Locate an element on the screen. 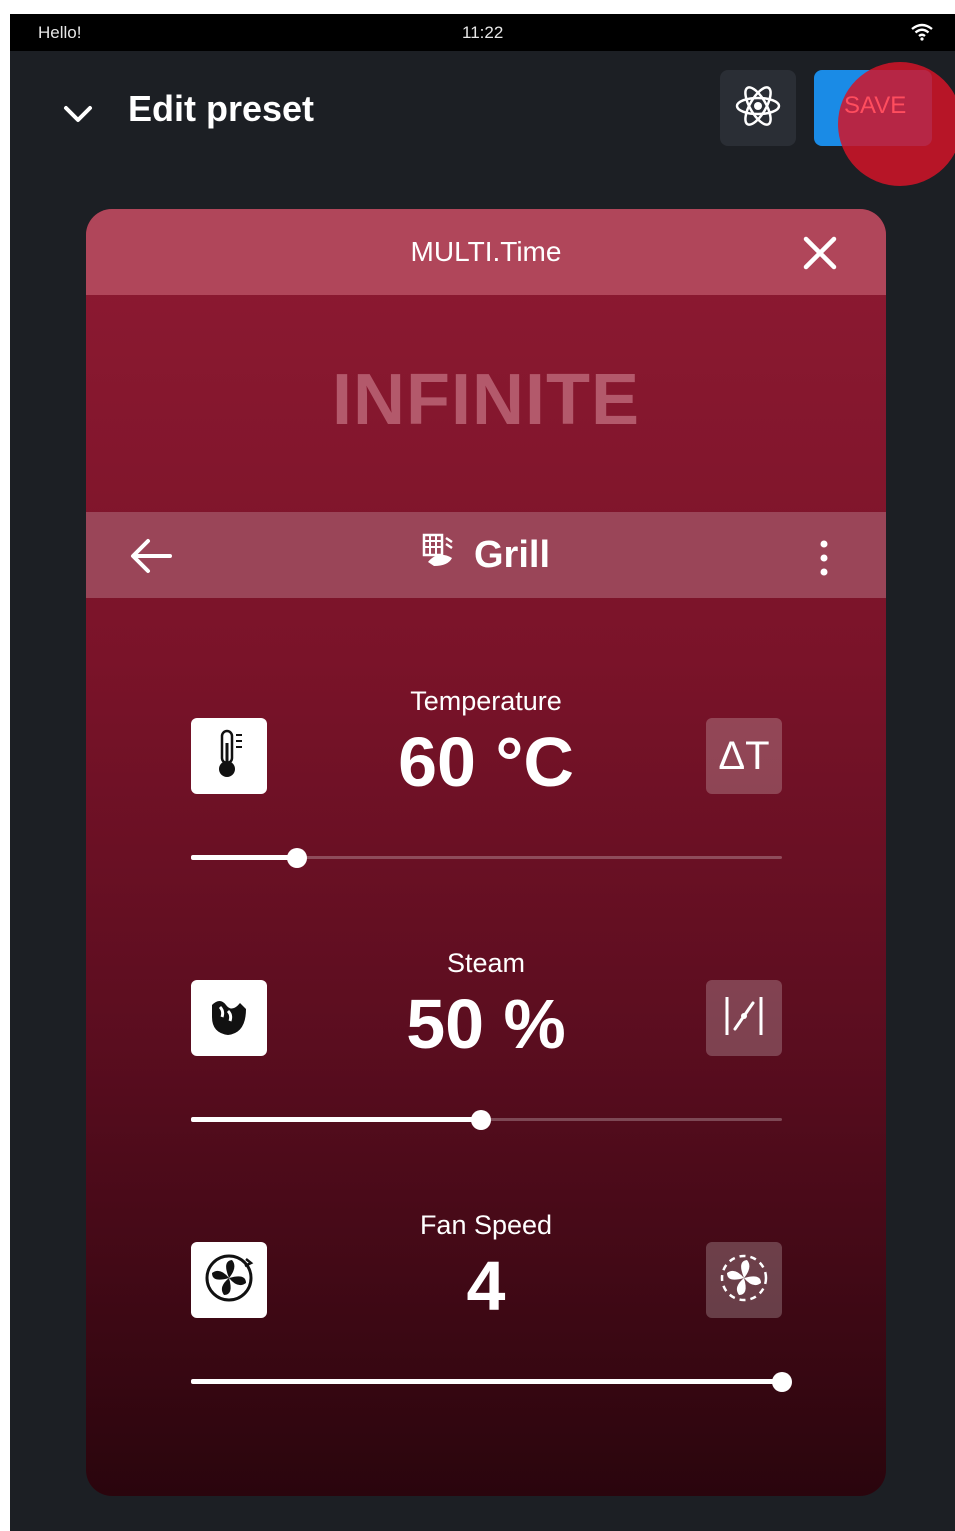 The image size is (955, 1531). save-button is located at coordinates (873, 108).